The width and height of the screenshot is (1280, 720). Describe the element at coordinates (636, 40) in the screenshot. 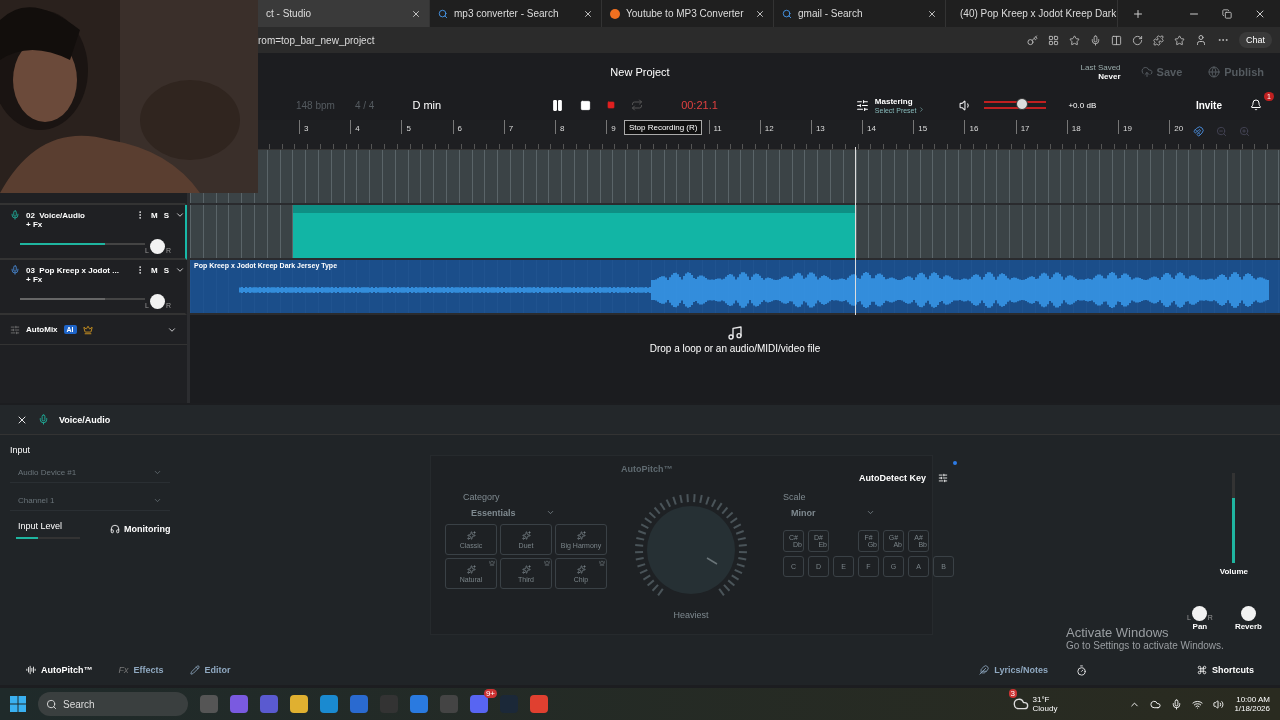

I see `address-field: rom=top_bar_new_project` at that location.